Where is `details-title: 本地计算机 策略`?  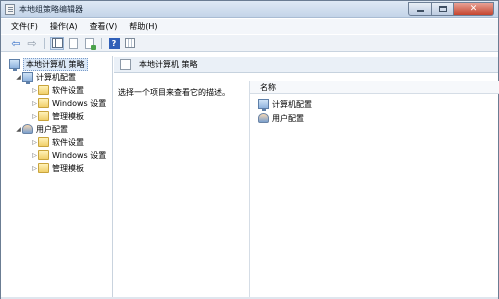
details-title: 本地计算机 策略 is located at coordinates (168, 64).